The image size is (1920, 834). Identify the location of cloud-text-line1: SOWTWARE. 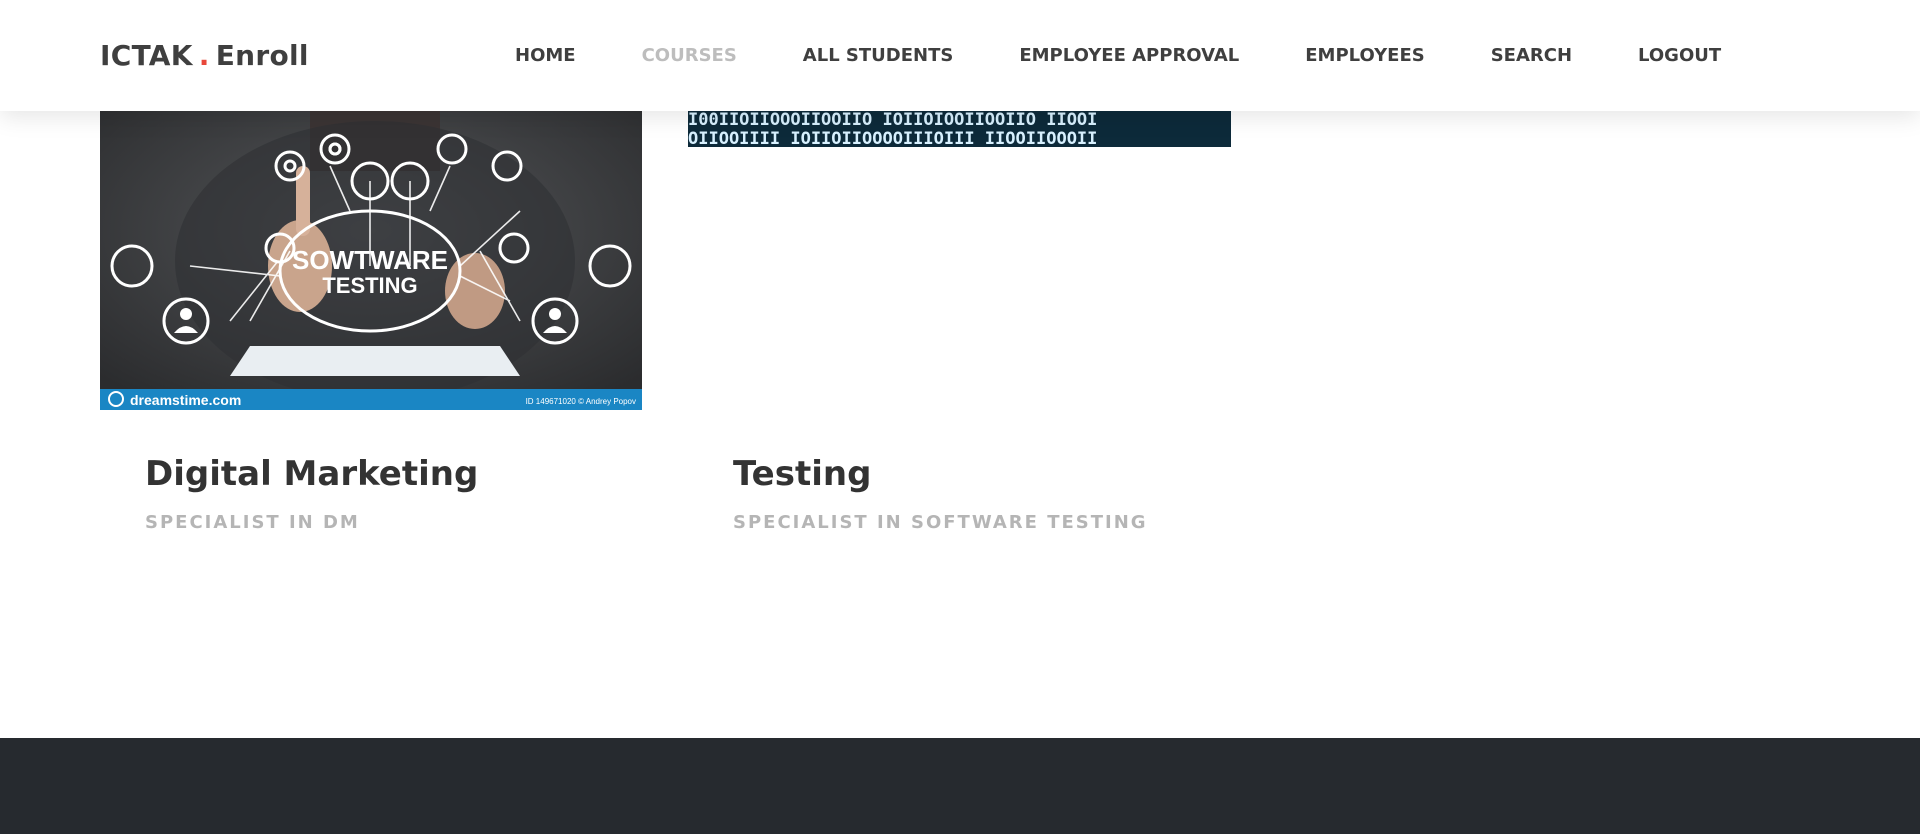
(370, 260).